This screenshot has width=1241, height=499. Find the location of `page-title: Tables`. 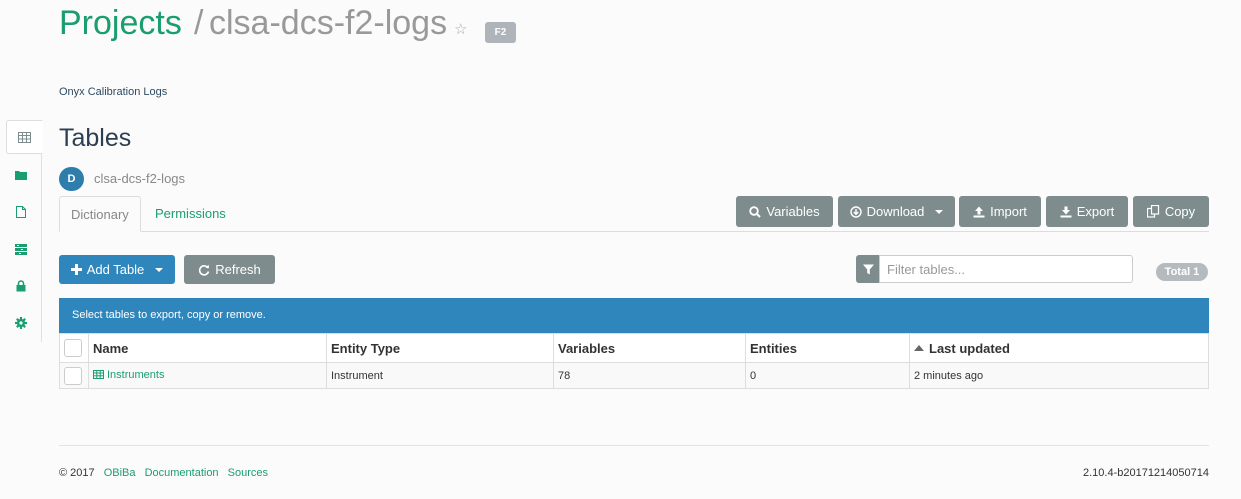

page-title: Tables is located at coordinates (95, 138).